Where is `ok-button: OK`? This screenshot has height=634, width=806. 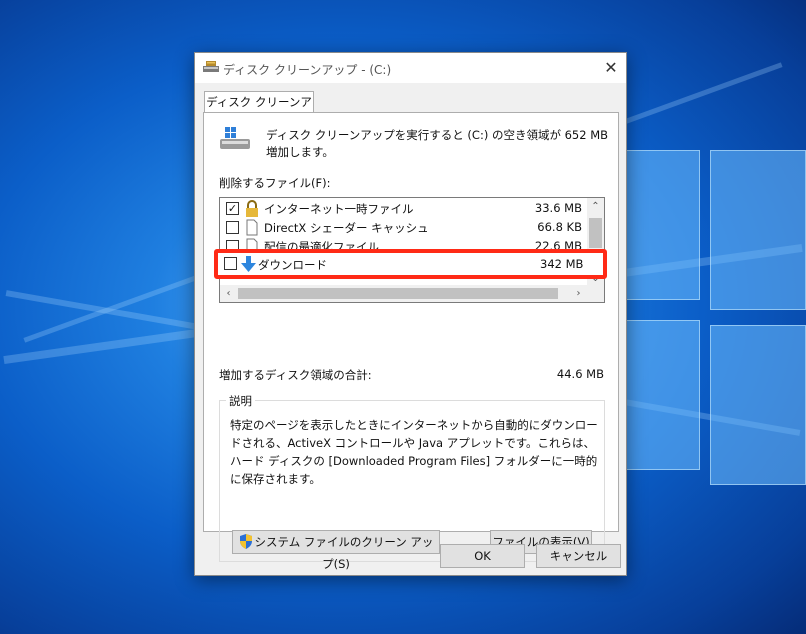 ok-button: OK is located at coordinates (482, 556).